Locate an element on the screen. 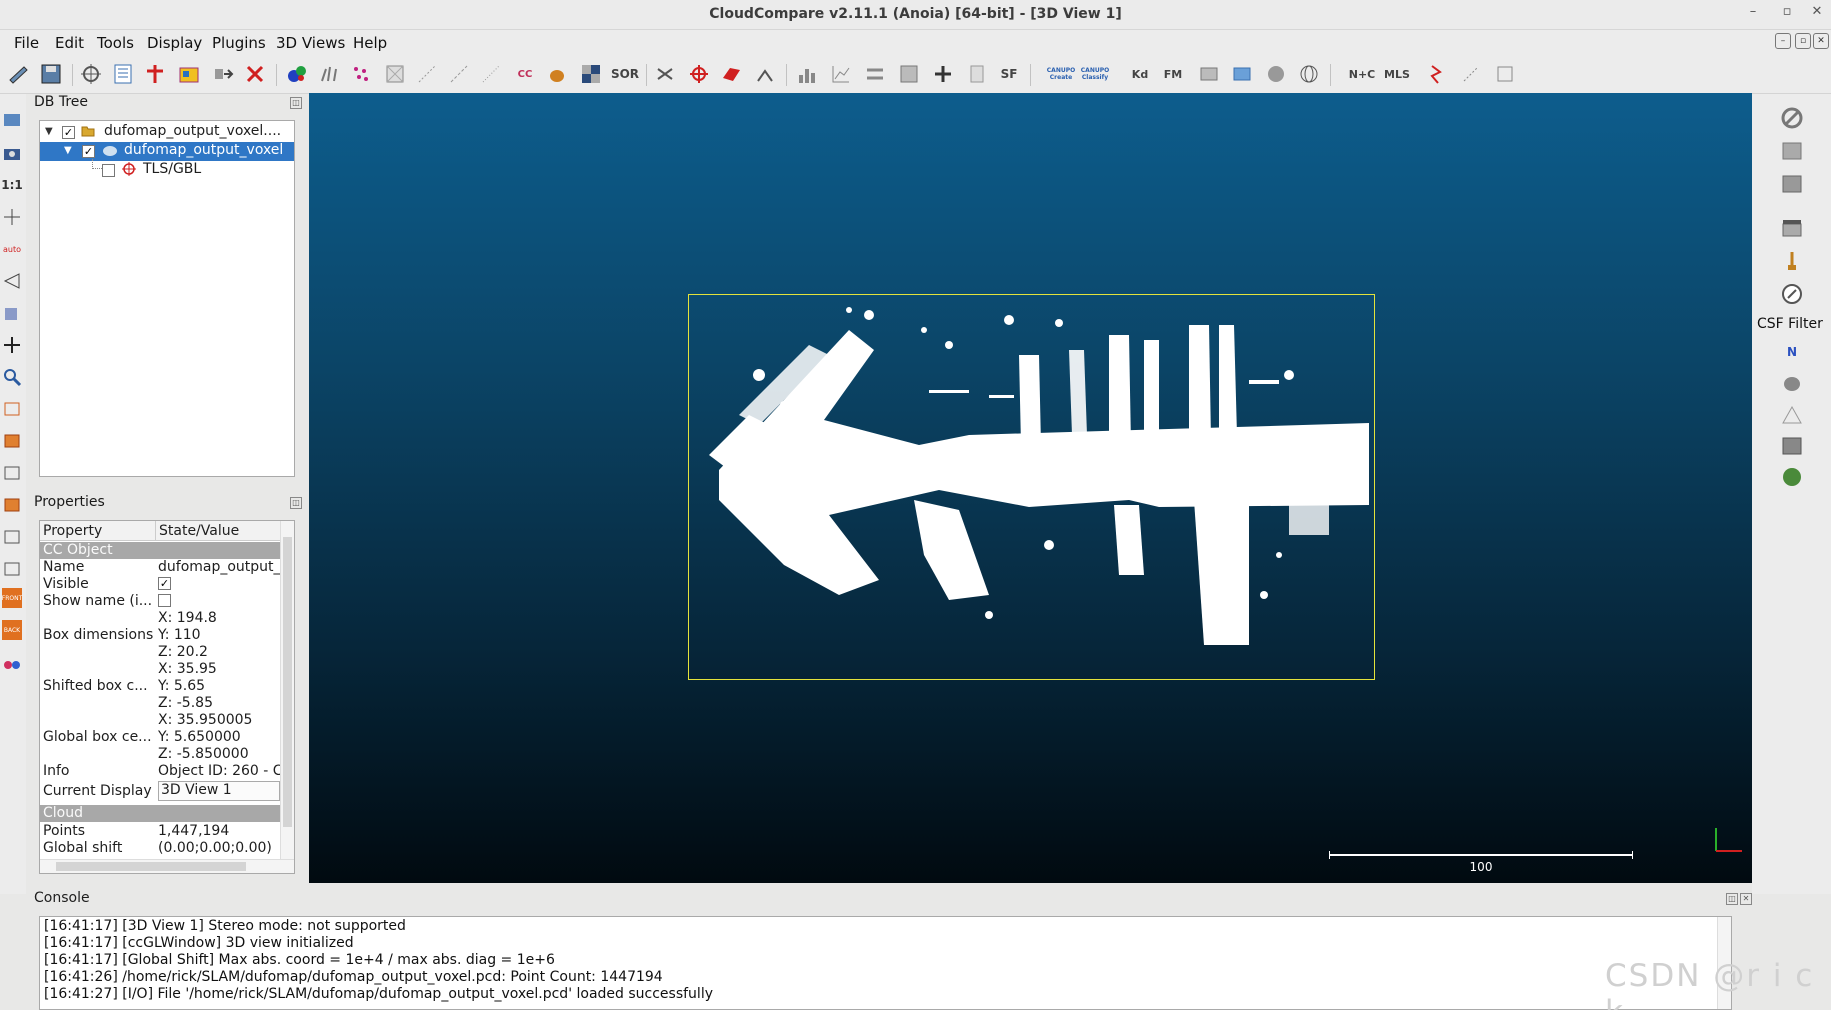  register-icon is located at coordinates (1505, 74).